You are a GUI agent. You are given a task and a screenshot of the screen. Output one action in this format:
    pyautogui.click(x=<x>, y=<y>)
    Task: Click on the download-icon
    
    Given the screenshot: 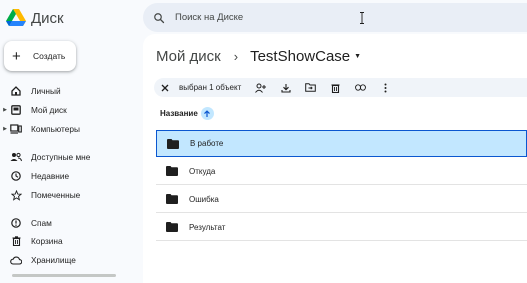 What is the action you would take?
    pyautogui.click(x=285, y=87)
    